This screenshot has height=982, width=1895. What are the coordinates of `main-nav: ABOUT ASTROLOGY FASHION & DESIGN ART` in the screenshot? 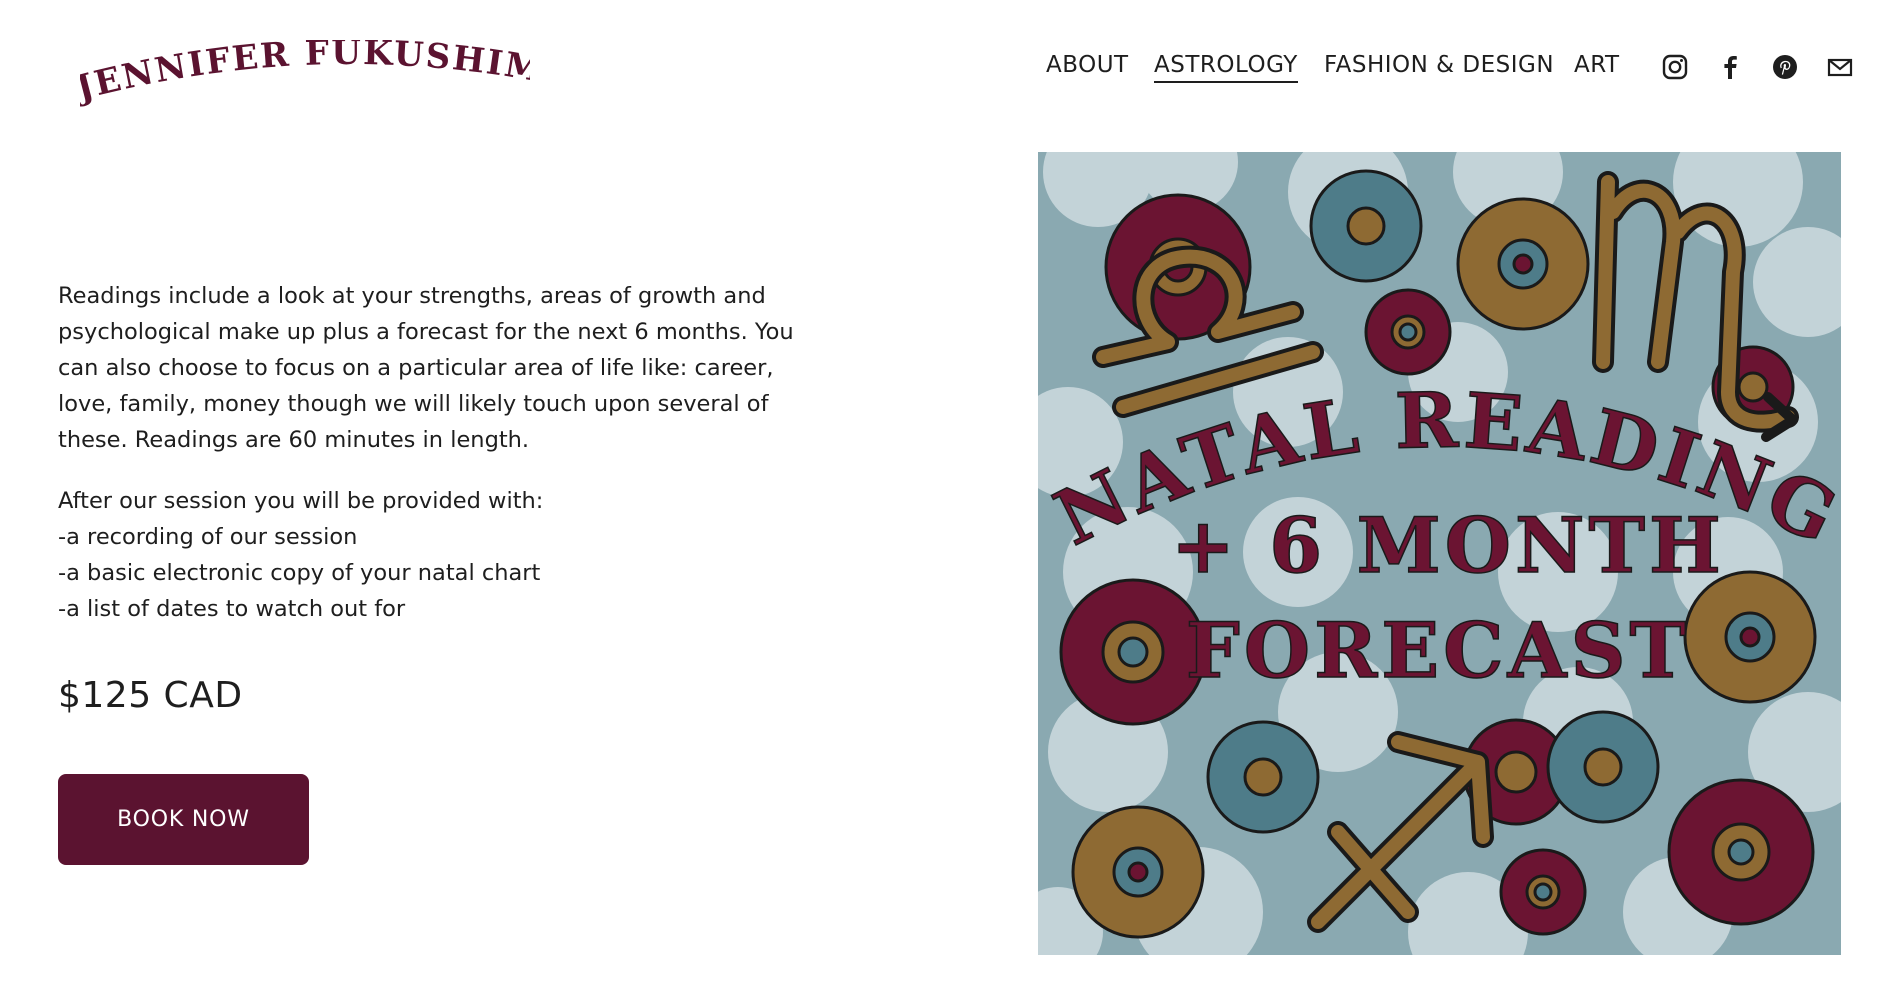 It's located at (1462, 72).